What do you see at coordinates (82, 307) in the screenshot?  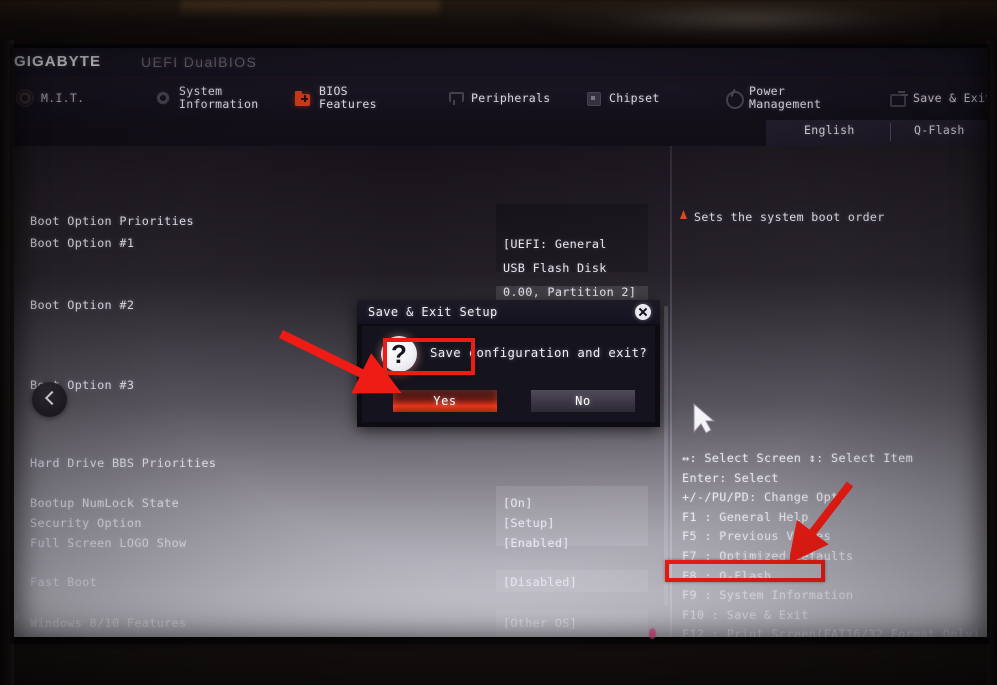 I see `setting-label-boot-option-2: Boot Option #2` at bounding box center [82, 307].